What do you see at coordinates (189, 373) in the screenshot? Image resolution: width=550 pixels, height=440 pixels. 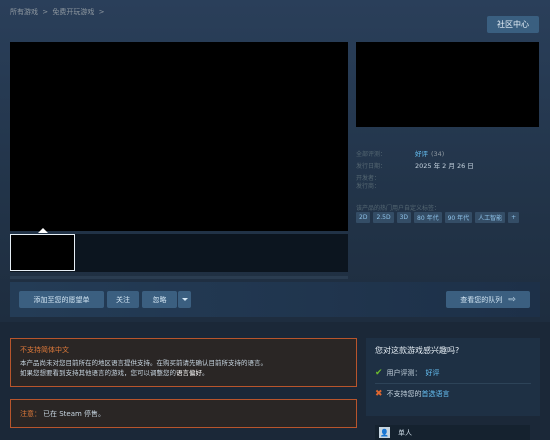 I see `language-preferences-link: 语言偏好` at bounding box center [189, 373].